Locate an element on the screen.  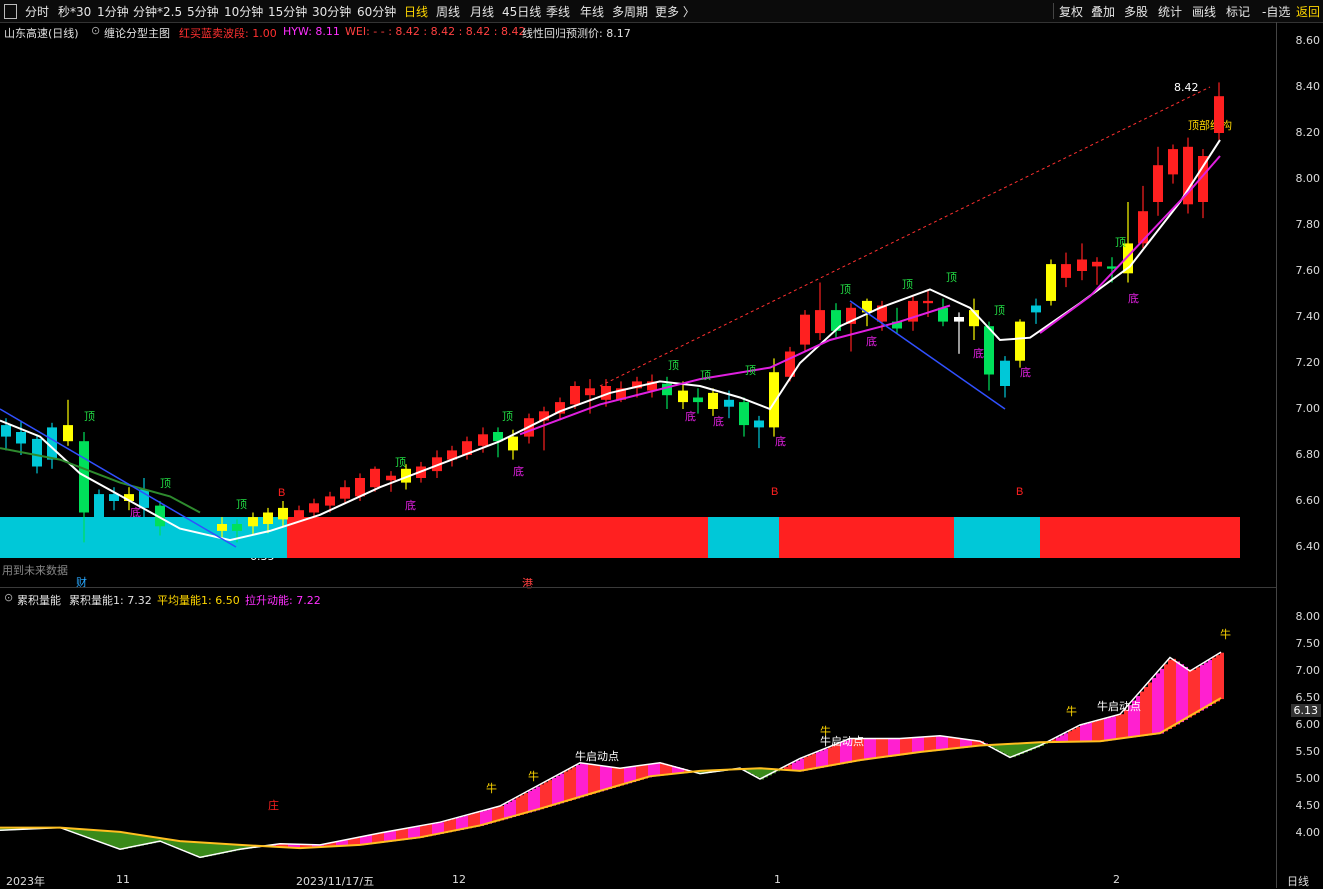
cow-mark: 牛 is located at coordinates (1071, 711).